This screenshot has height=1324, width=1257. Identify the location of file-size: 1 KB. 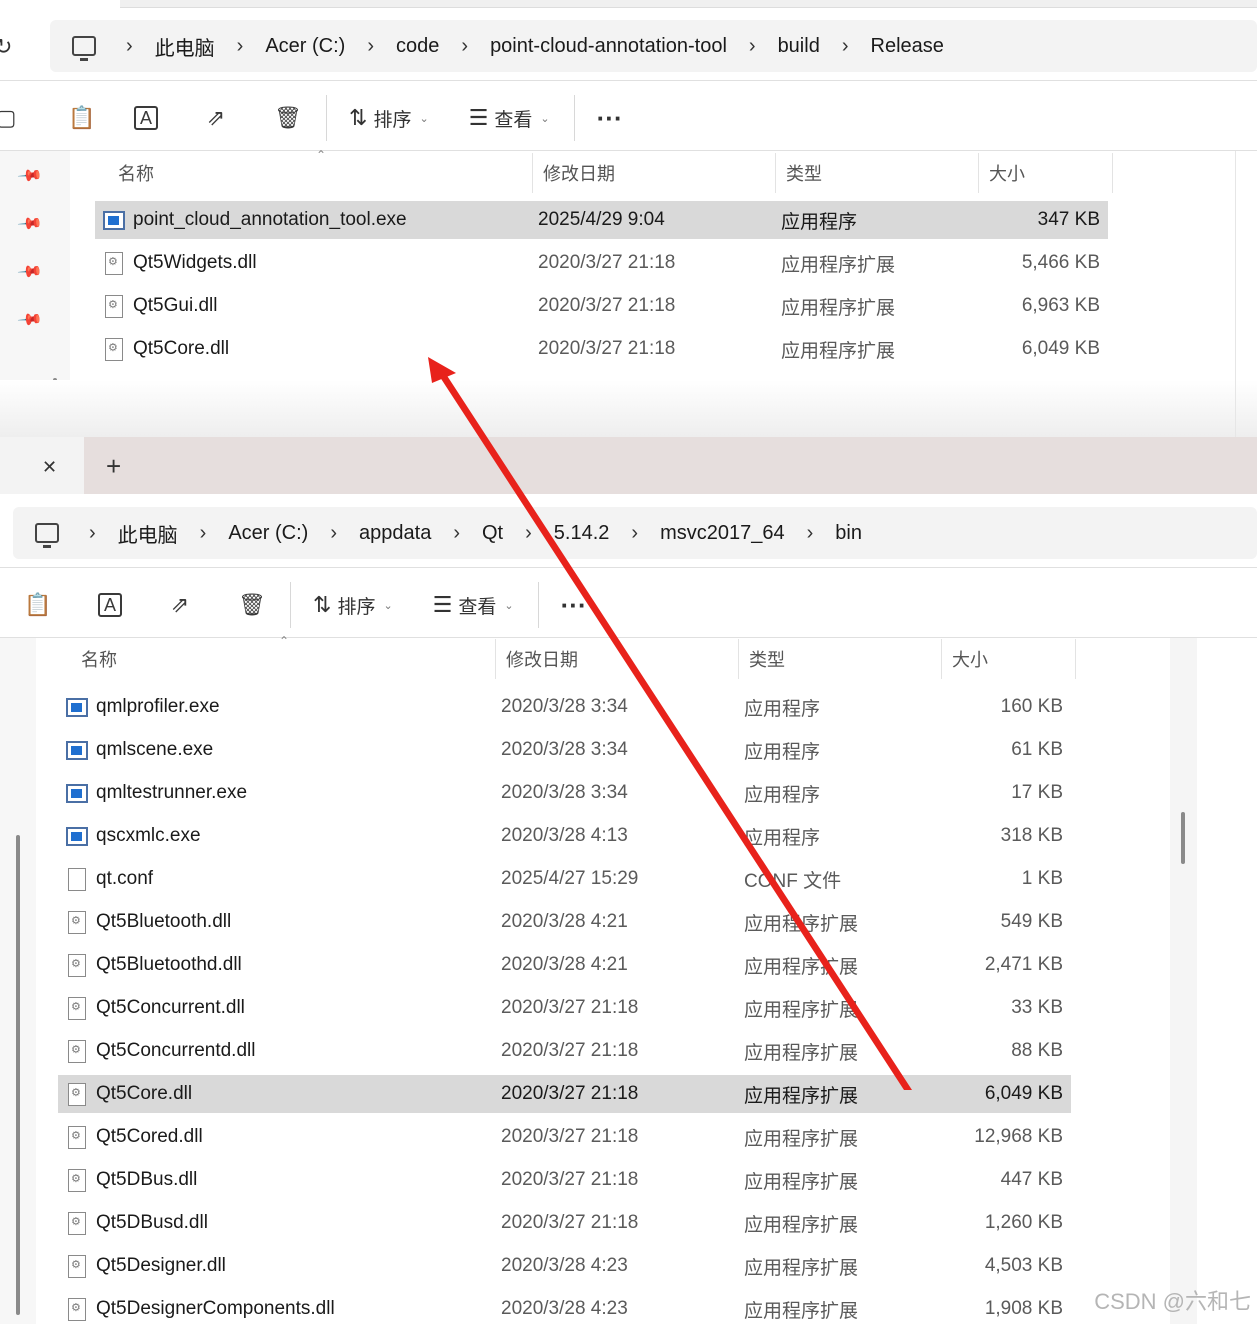
(1042, 878).